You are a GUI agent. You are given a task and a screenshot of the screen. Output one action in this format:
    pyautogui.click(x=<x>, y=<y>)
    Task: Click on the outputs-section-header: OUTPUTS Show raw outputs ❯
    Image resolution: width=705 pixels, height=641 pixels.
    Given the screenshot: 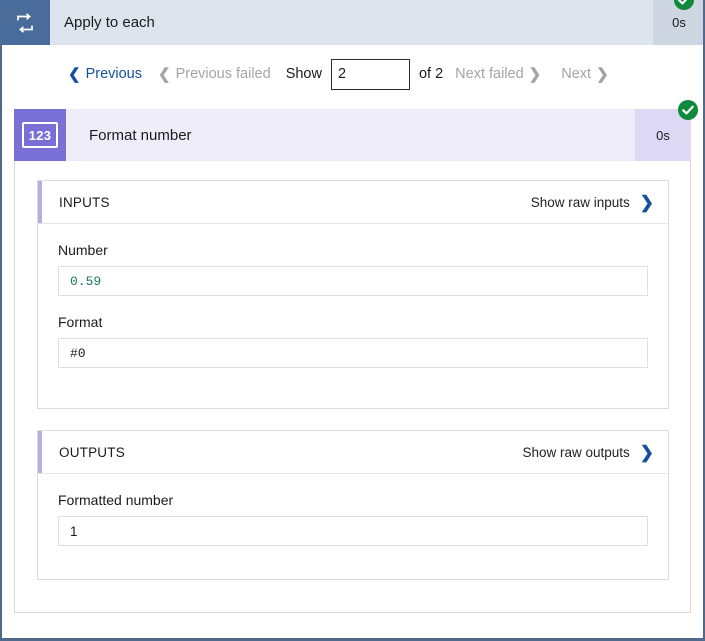 What is the action you would take?
    pyautogui.click(x=353, y=452)
    